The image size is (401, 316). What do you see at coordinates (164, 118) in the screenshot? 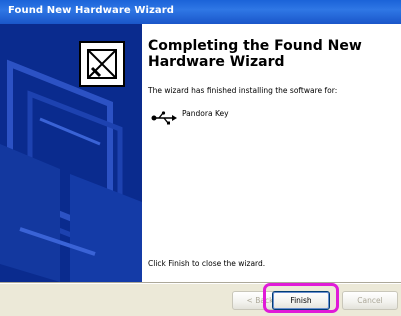
I see `usb-icon` at bounding box center [164, 118].